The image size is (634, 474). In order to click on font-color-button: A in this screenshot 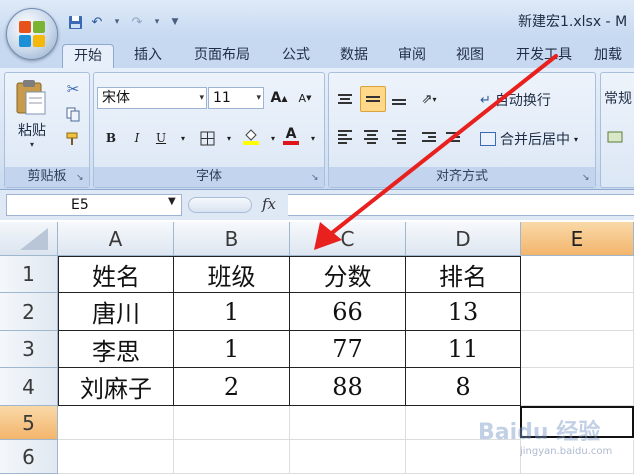, I will do `click(291, 136)`.